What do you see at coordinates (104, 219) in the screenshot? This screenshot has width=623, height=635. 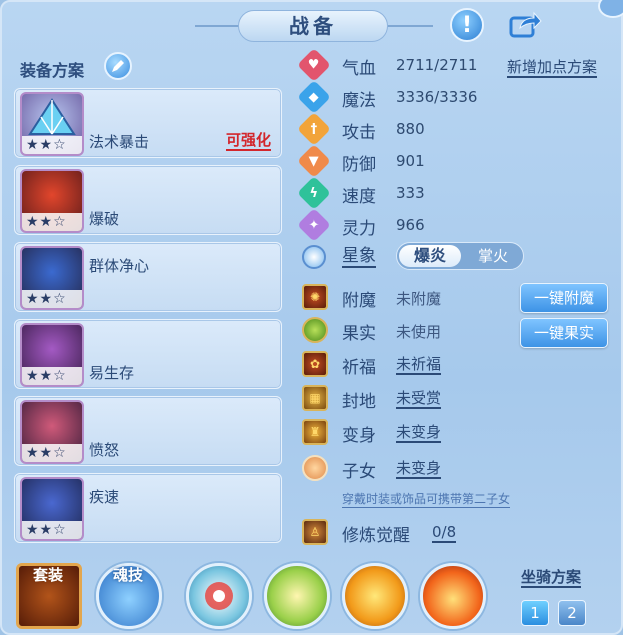 I see `equip-name: 爆破` at bounding box center [104, 219].